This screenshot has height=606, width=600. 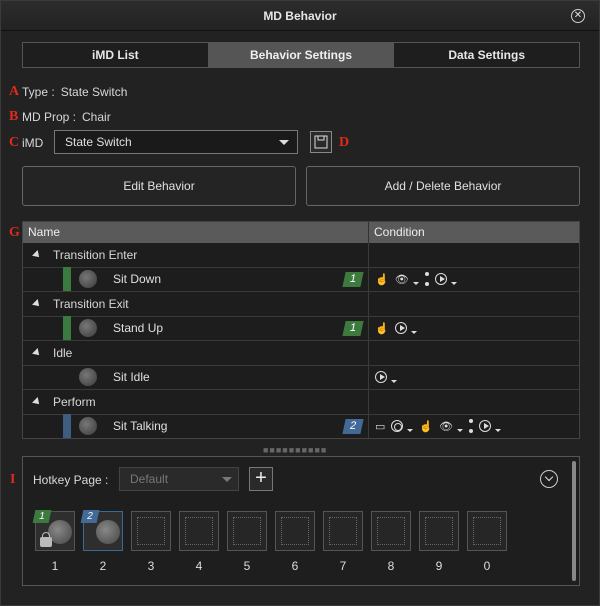 I want to click on window-title: MD Behavior, so click(x=300, y=16).